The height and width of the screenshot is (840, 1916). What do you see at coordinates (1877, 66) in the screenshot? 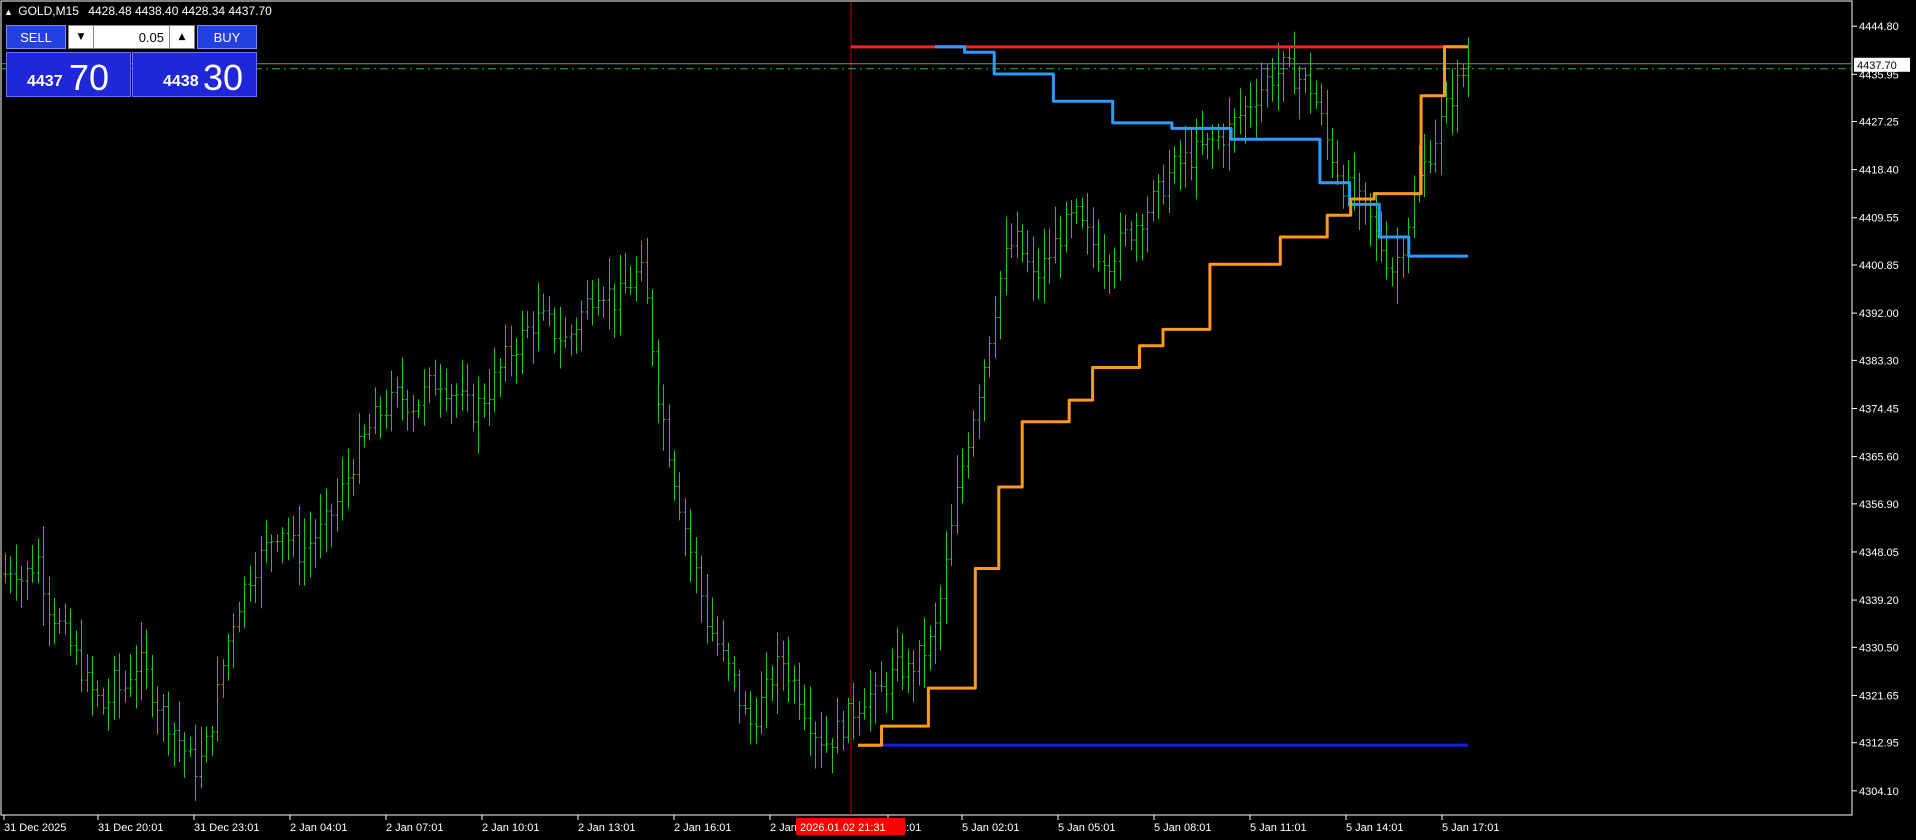
I see `current-price-label: 4437.70` at bounding box center [1877, 66].